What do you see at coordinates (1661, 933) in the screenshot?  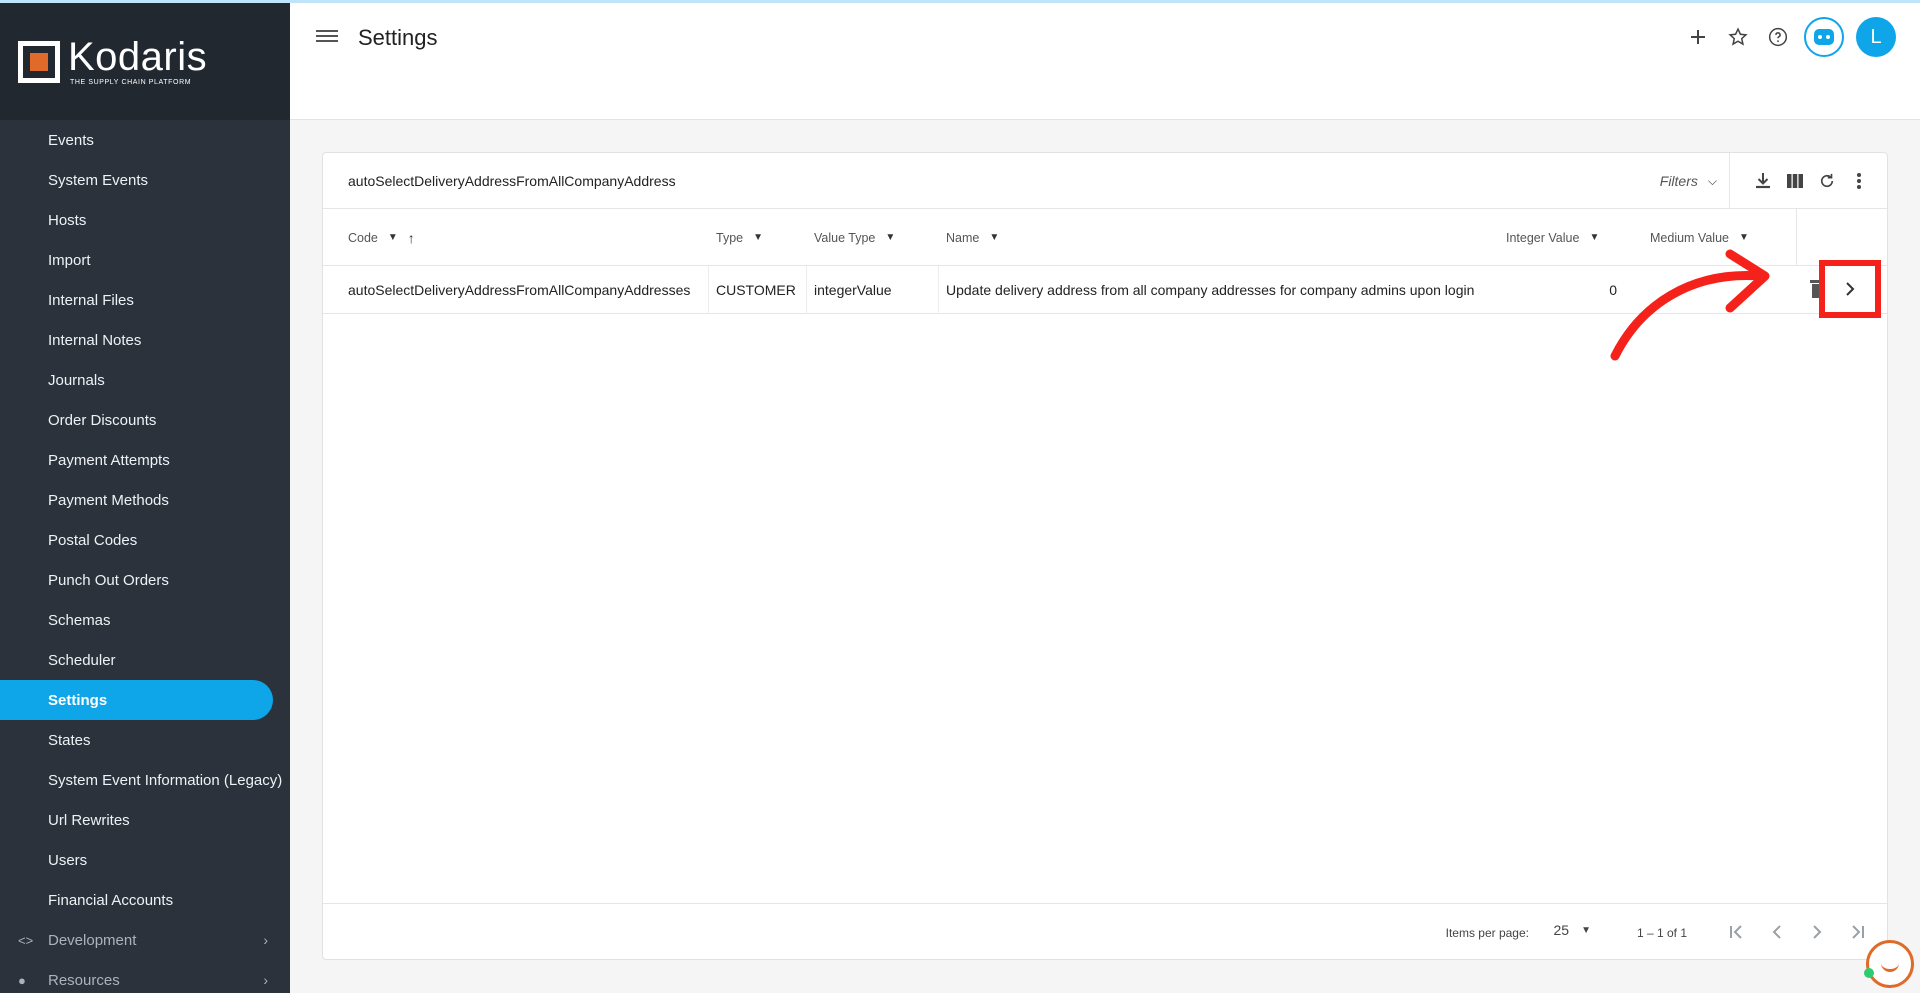 I see `page-range: 1 – 1 of 1` at bounding box center [1661, 933].